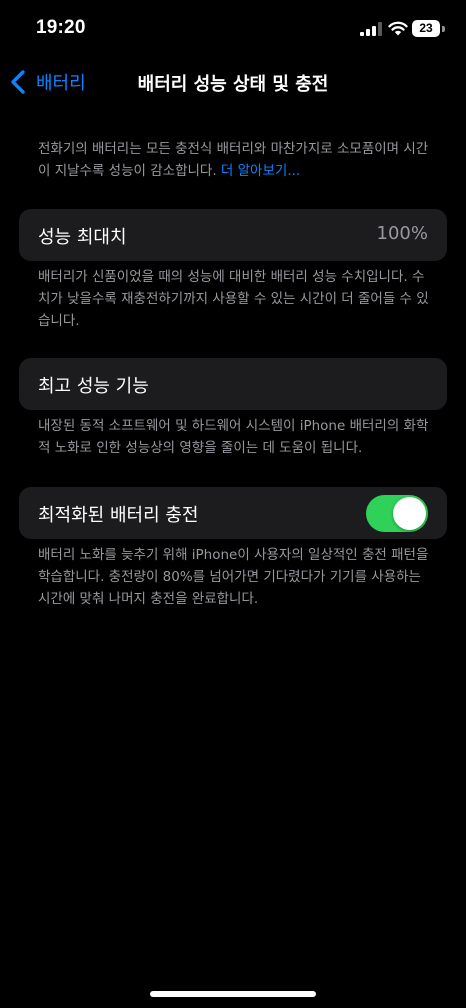 Image resolution: width=466 pixels, height=1008 pixels. I want to click on status-bar: 19:20 23, so click(233, 28).